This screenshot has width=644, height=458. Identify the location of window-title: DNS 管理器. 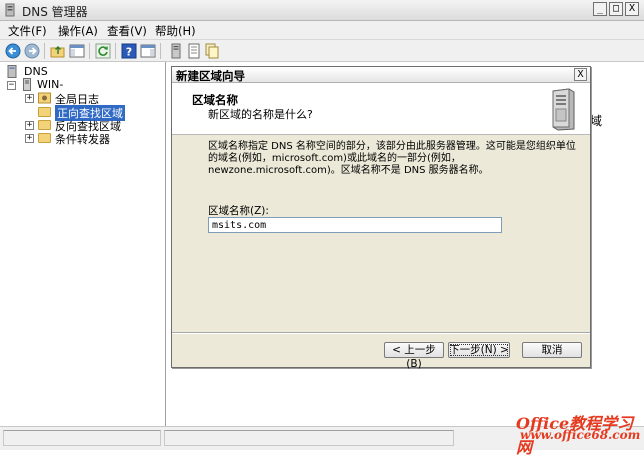
(55, 12).